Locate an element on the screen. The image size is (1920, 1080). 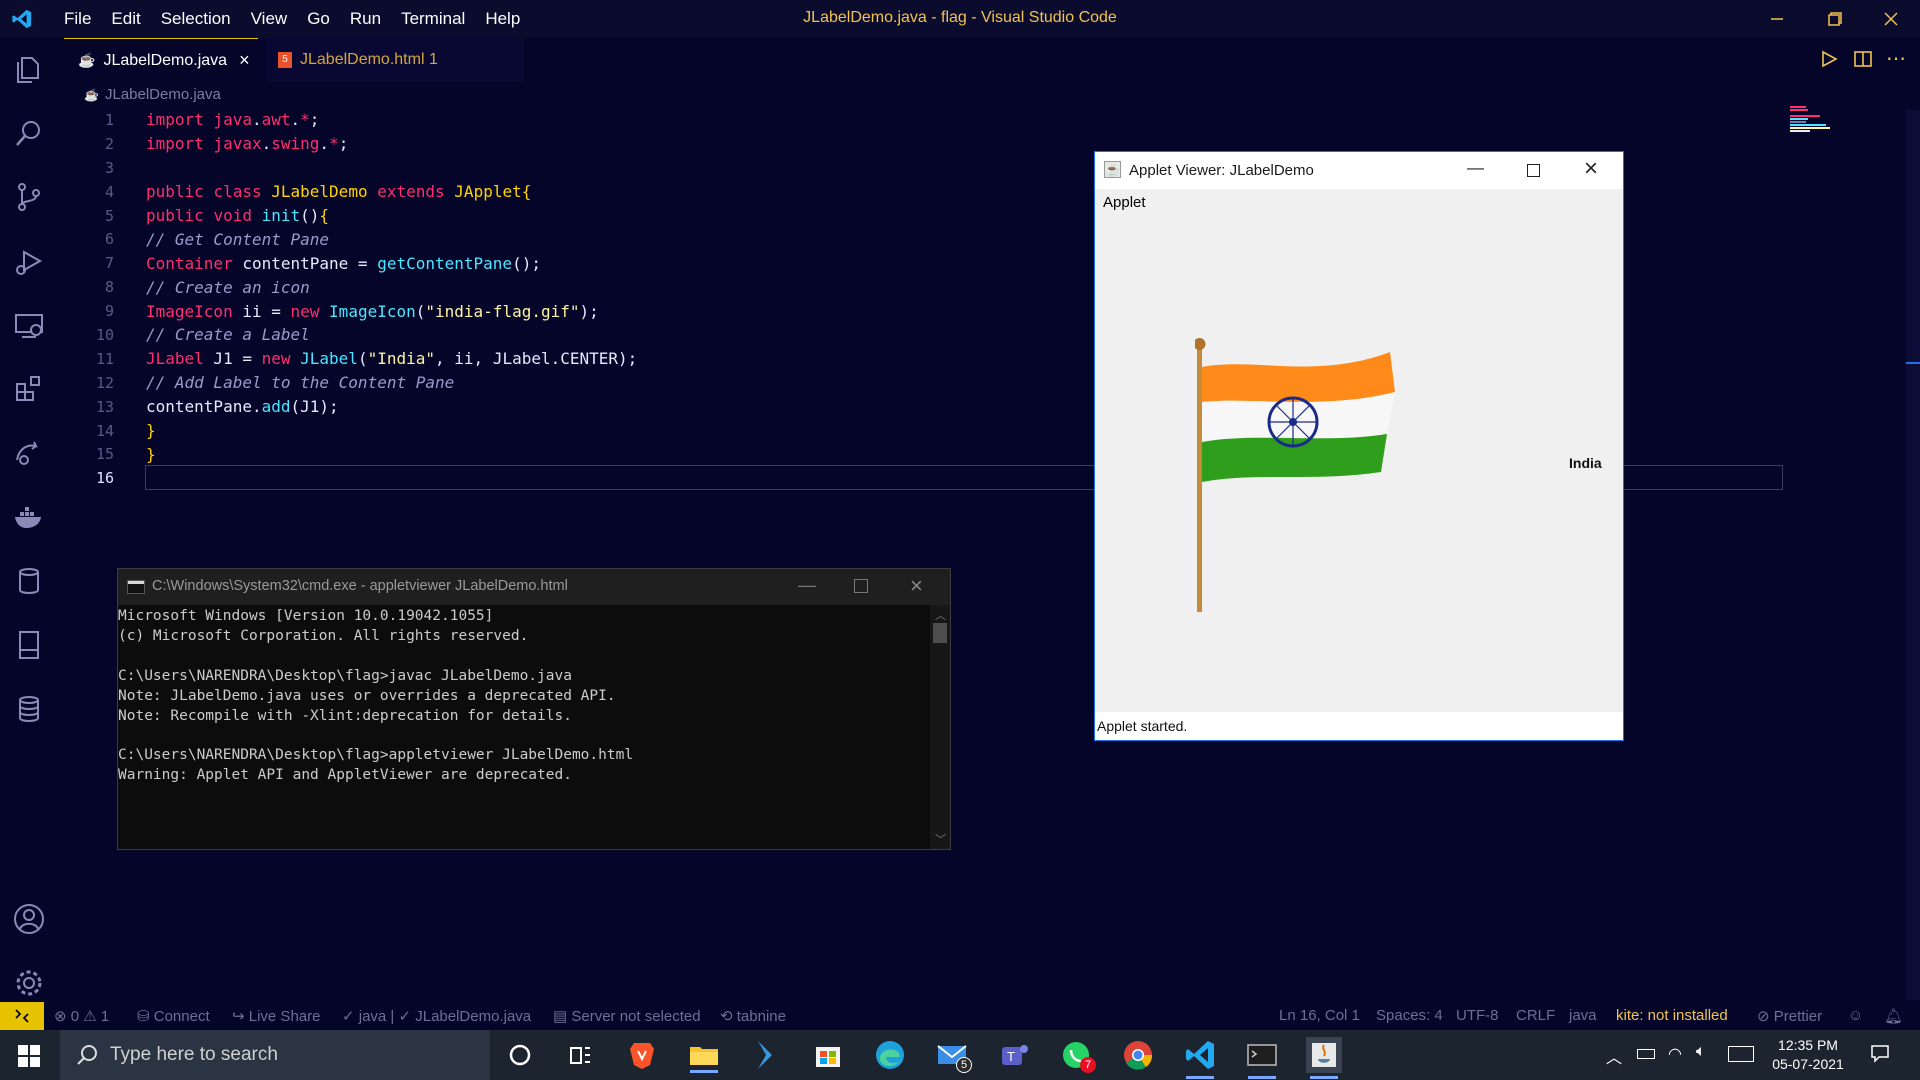
code-text: } is located at coordinates (151, 454).